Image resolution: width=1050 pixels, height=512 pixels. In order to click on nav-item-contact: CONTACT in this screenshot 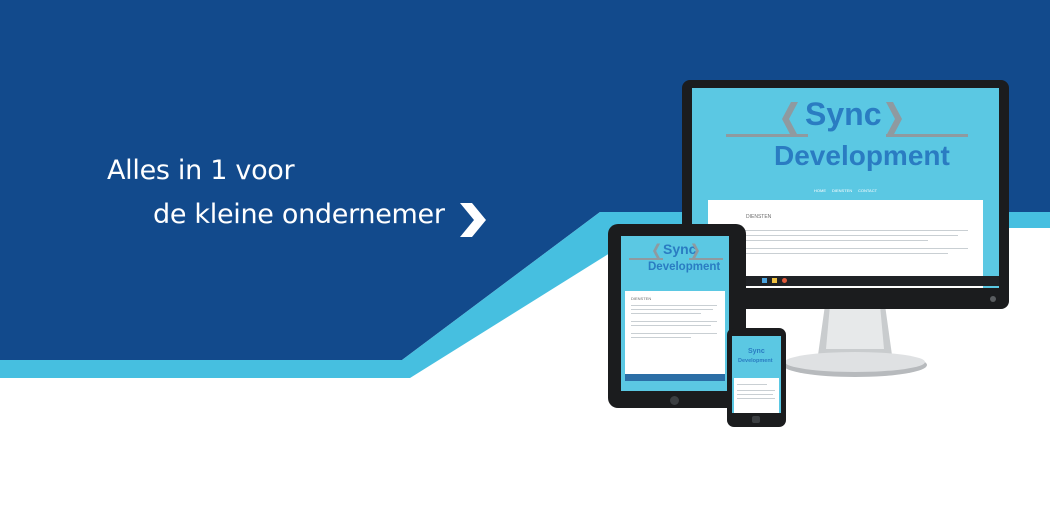, I will do `click(867, 190)`.